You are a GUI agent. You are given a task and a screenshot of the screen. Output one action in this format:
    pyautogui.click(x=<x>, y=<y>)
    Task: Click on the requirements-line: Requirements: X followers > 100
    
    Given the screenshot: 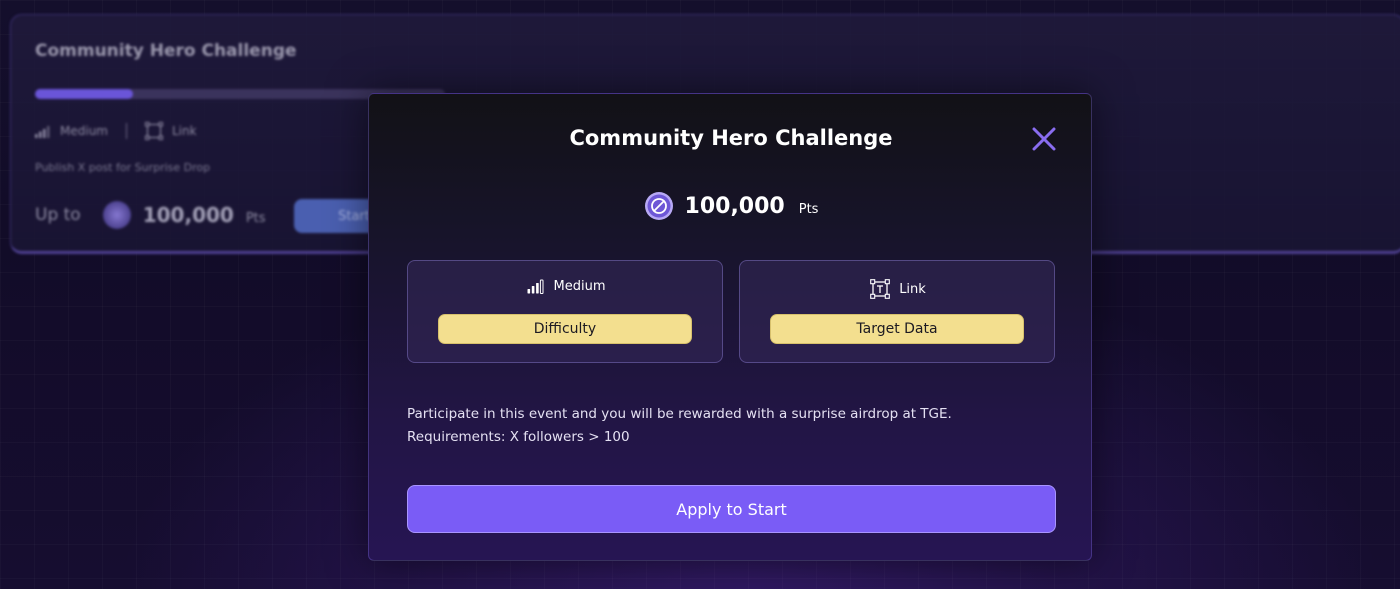 What is the action you would take?
    pyautogui.click(x=518, y=437)
    